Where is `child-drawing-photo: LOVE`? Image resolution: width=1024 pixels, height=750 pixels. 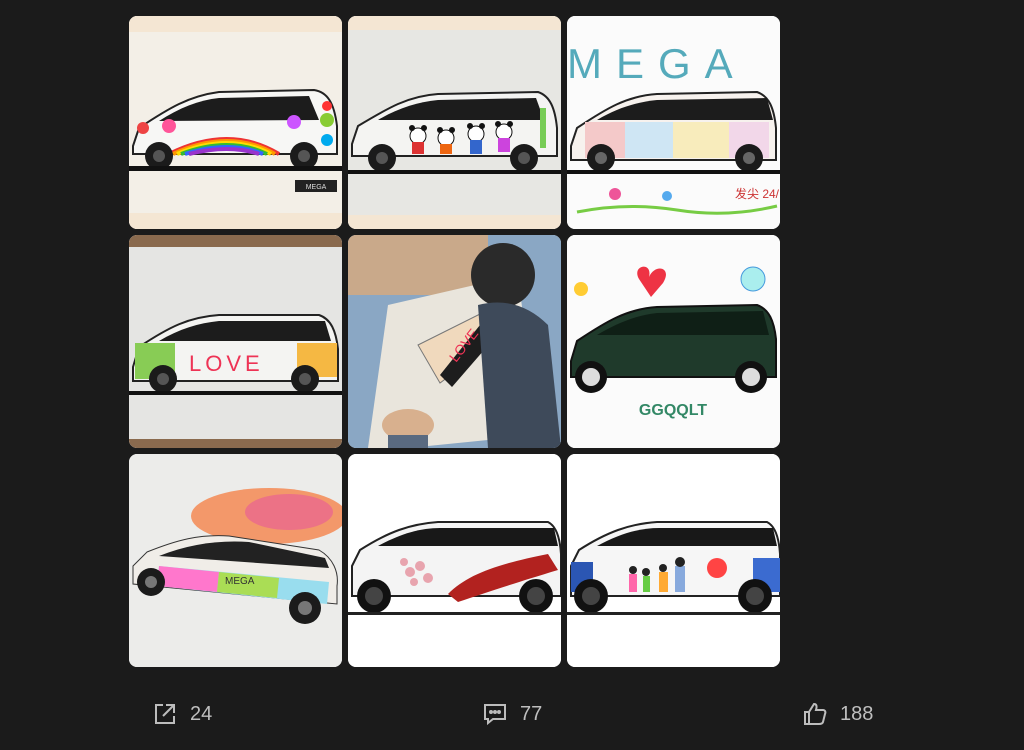 child-drawing-photo: LOVE is located at coordinates (454, 341).